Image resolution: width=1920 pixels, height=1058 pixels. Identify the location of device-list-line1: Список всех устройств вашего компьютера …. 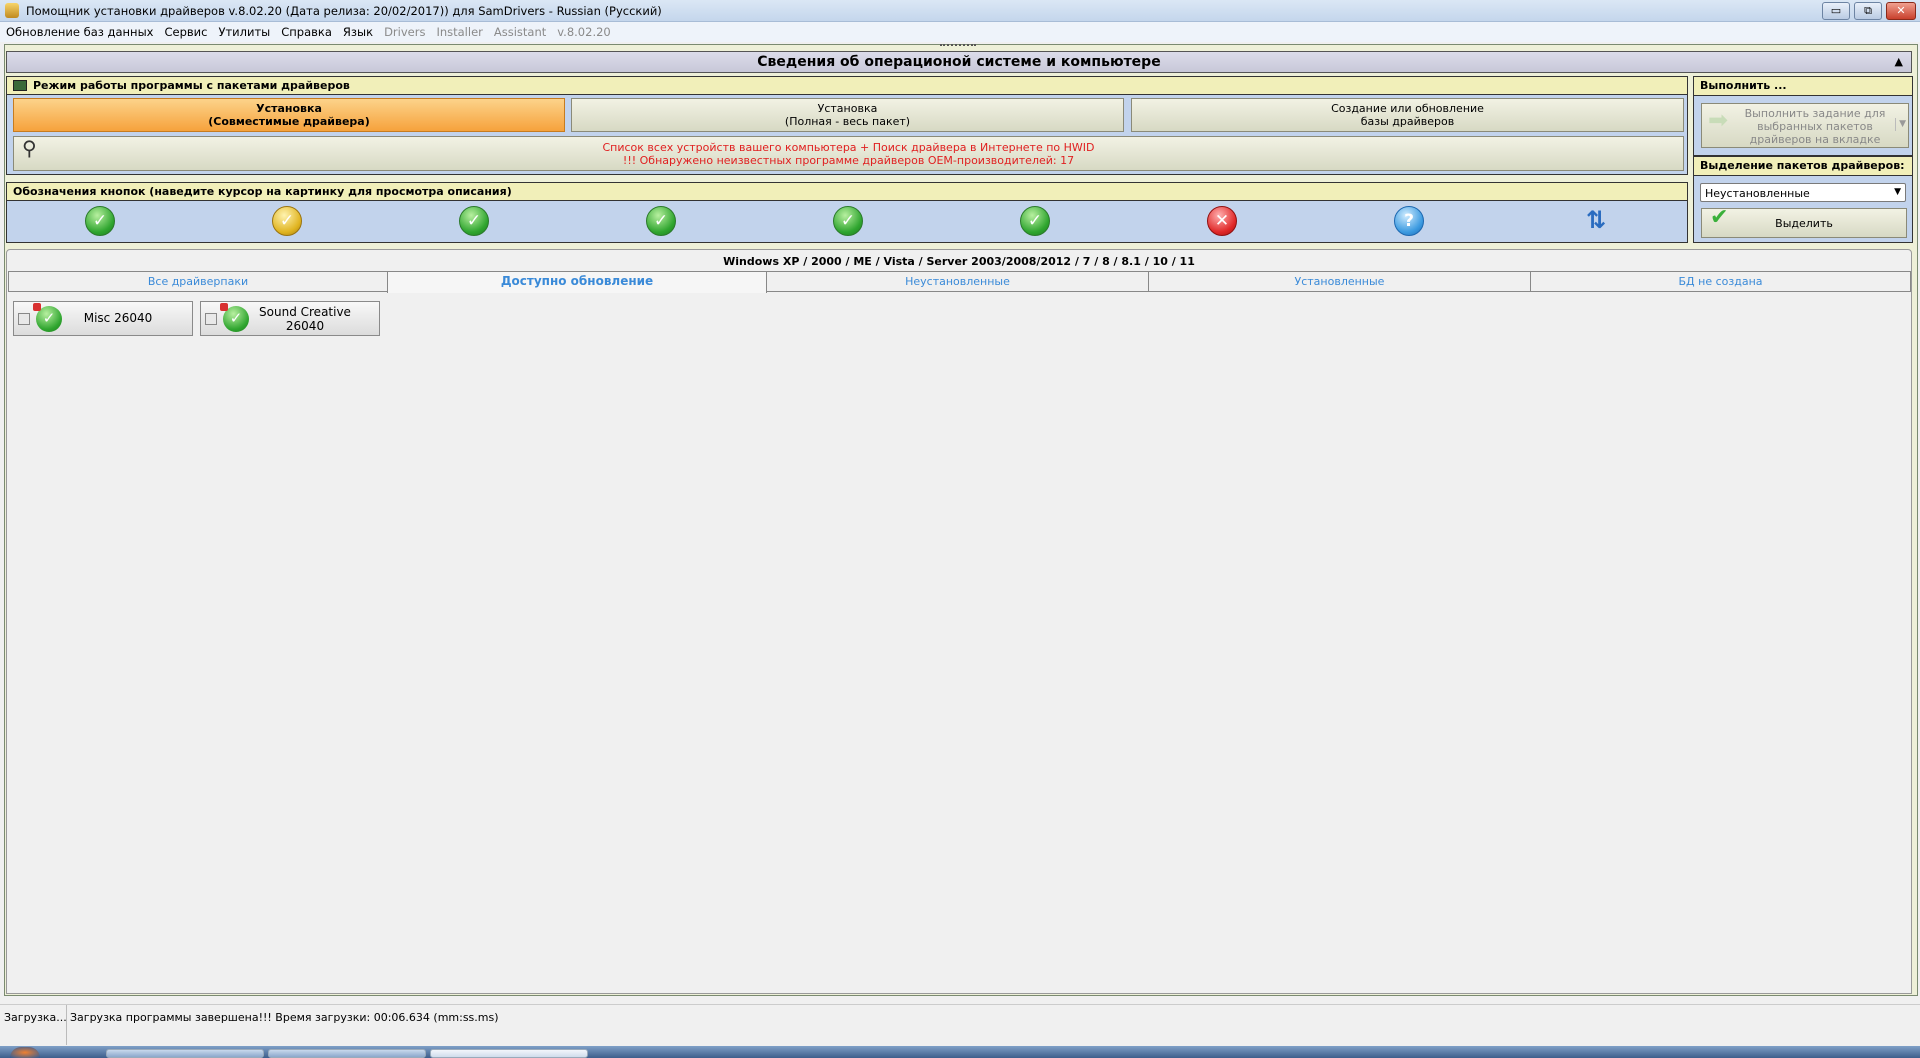
(848, 147).